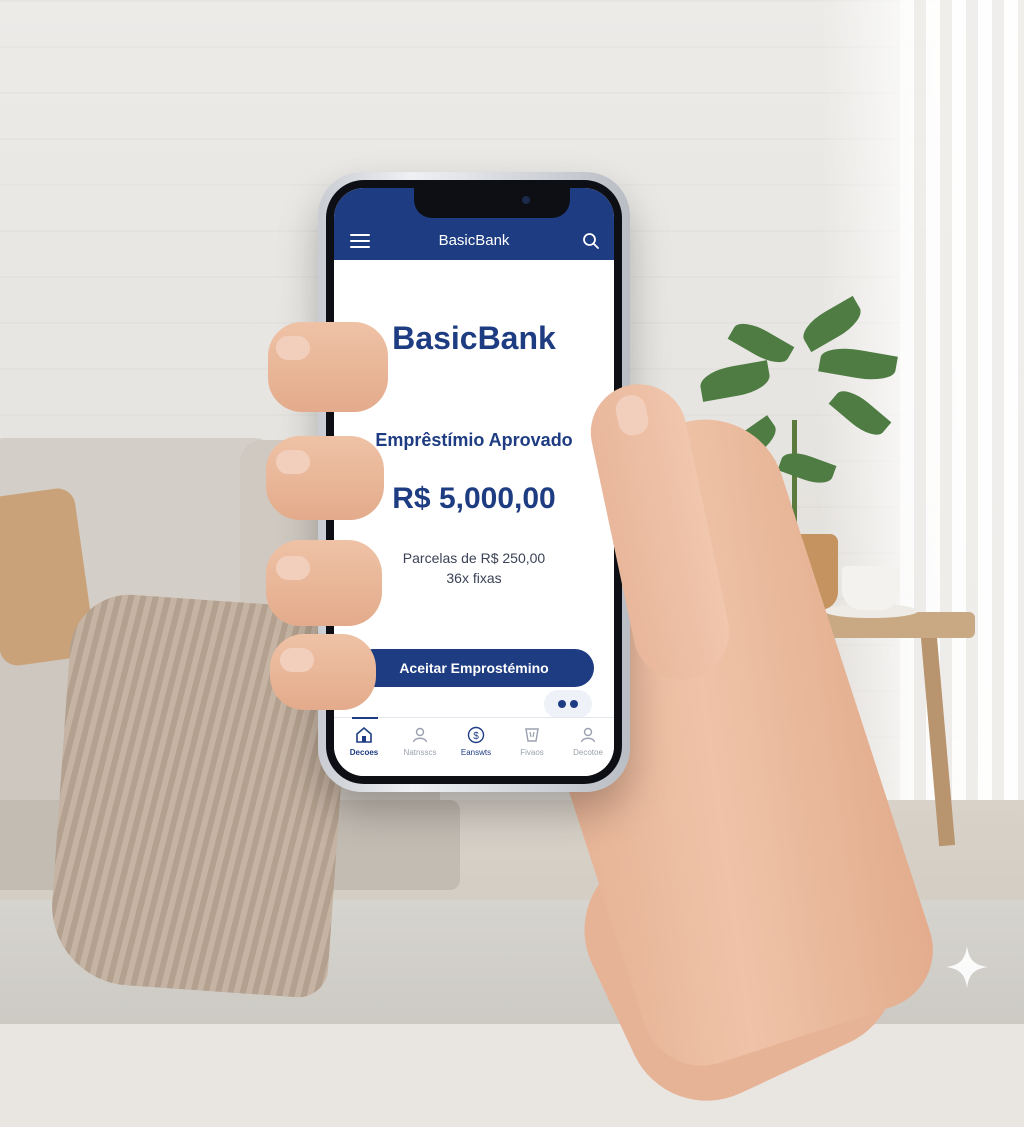 Image resolution: width=1024 pixels, height=1127 pixels. I want to click on coffee-cup, so click(871, 588).